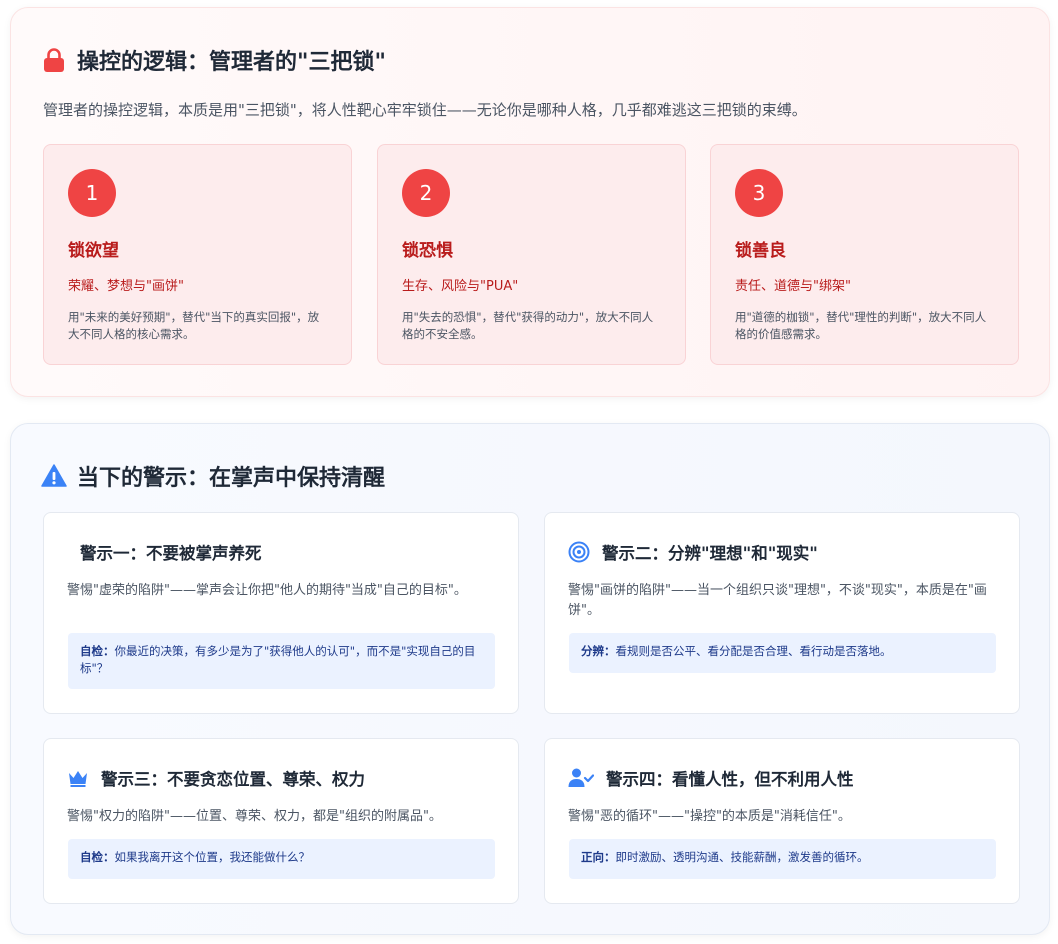 This screenshot has width=1058, height=944. I want to click on lock-name: 锁欲望, so click(93, 251).